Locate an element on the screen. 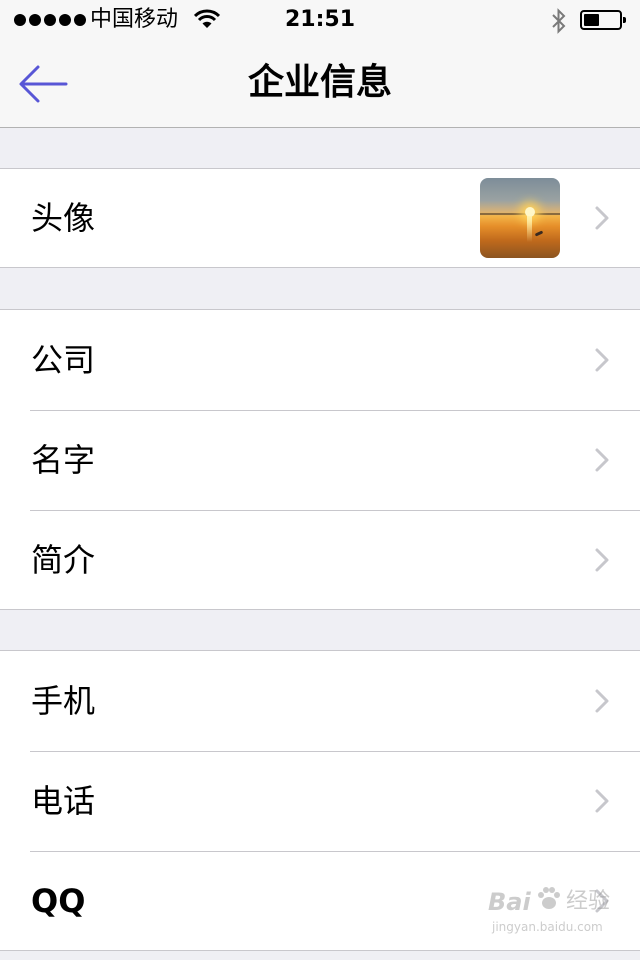  intro-label: 简介 is located at coordinates (63, 560).